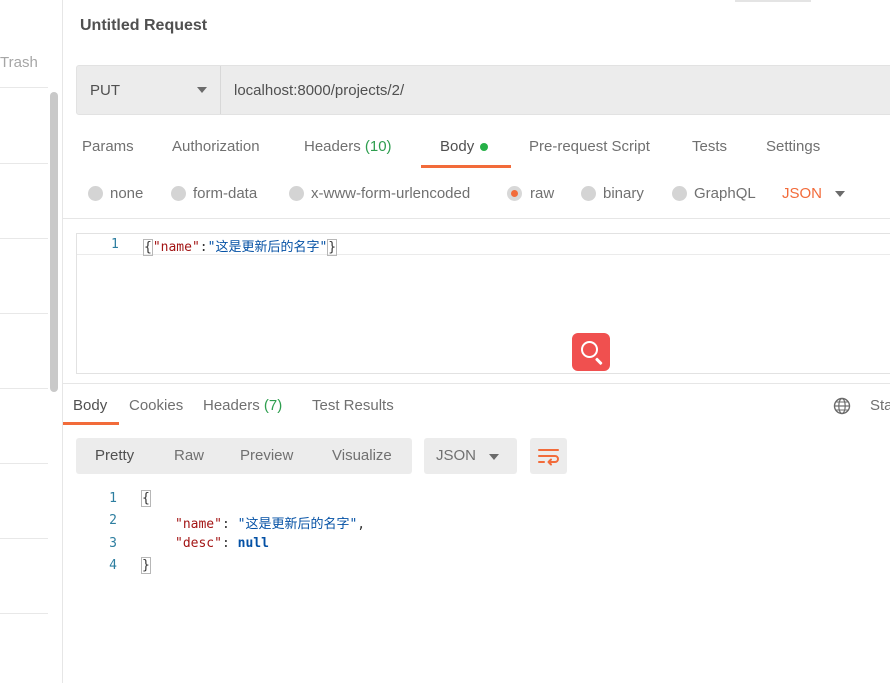  I want to click on globe-icon, so click(842, 406).